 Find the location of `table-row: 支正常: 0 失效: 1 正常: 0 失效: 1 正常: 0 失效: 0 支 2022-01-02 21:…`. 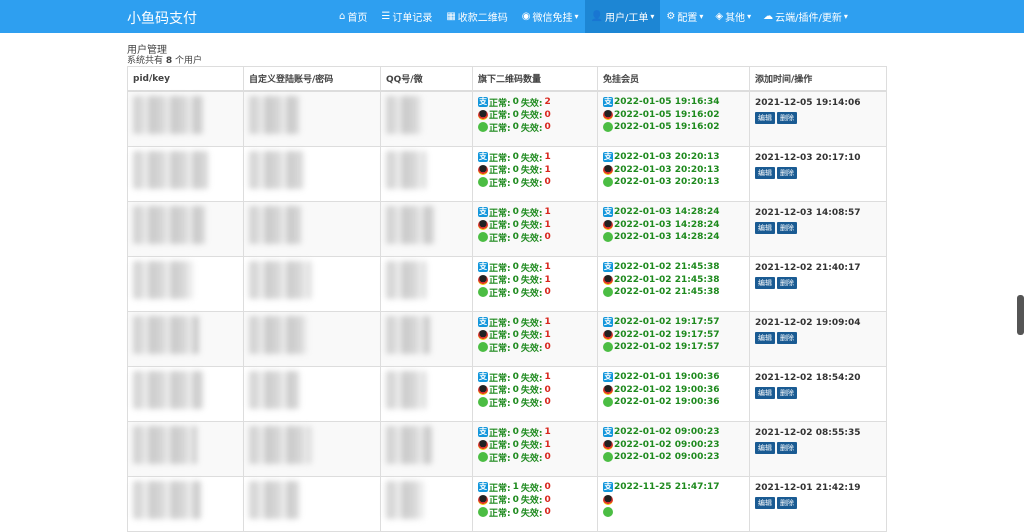

table-row: 支正常: 0 失效: 1 正常: 0 失效: 1 正常: 0 失效: 0 支 2022-01-02 21:… is located at coordinates (507, 284).